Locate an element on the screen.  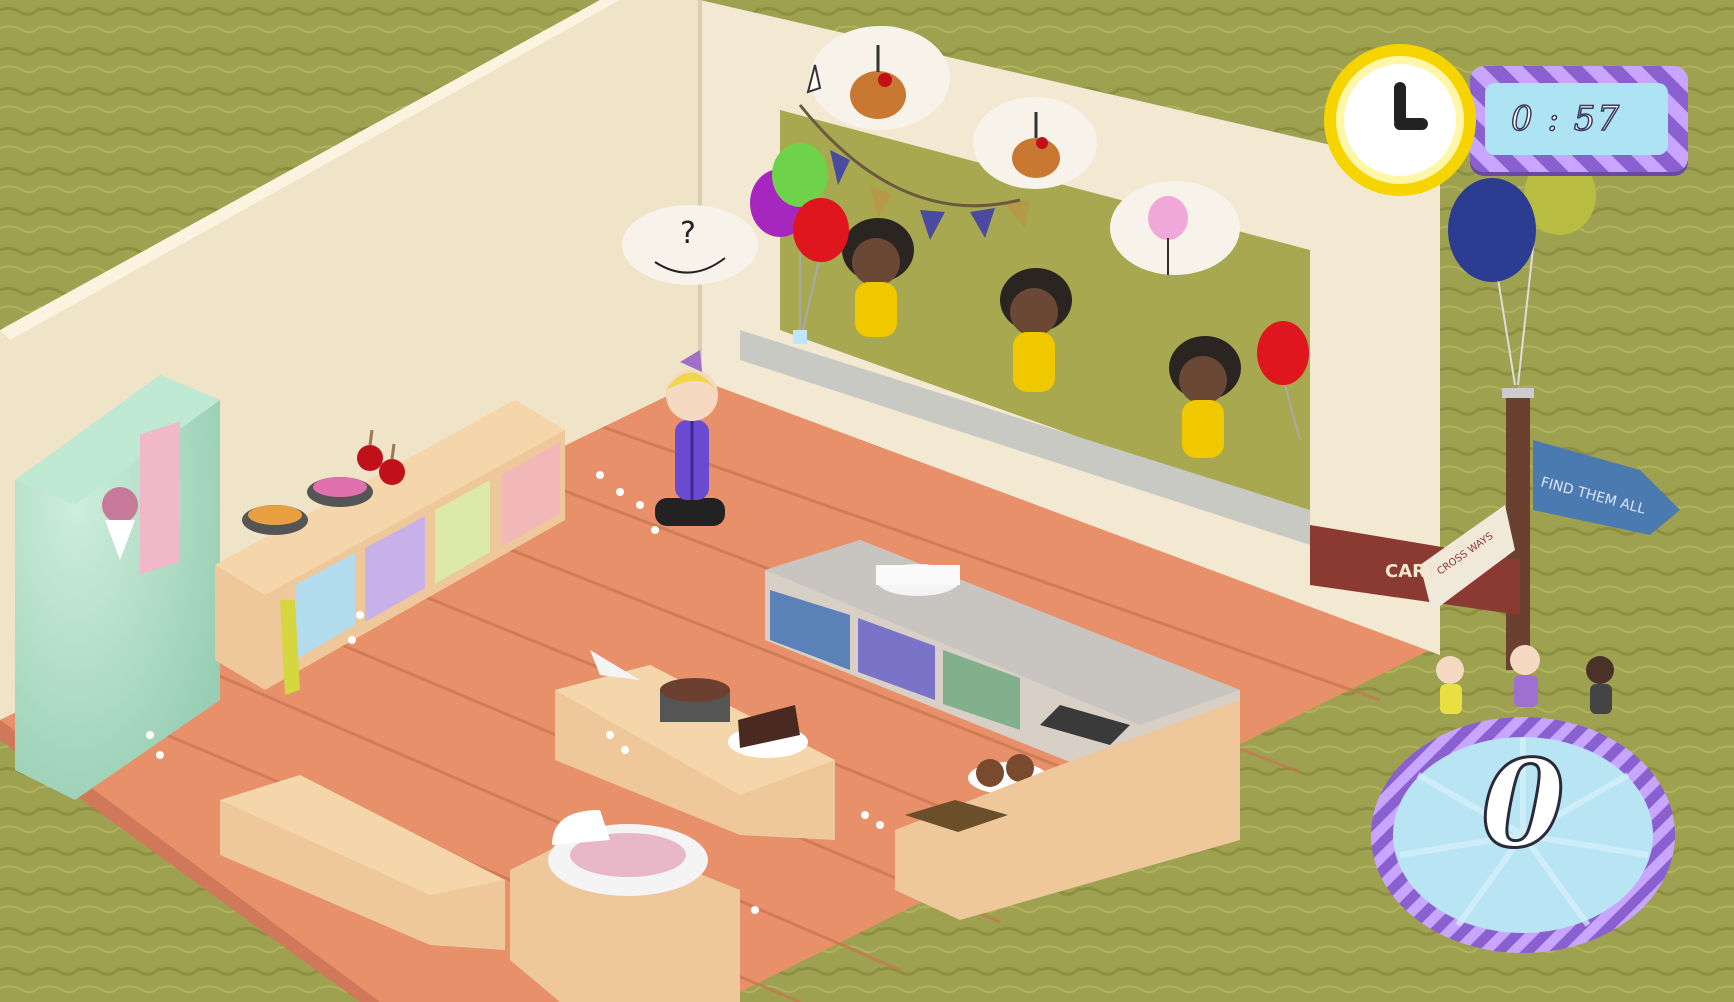
timer-hud: 0 : 57 is located at coordinates (1510, 118).